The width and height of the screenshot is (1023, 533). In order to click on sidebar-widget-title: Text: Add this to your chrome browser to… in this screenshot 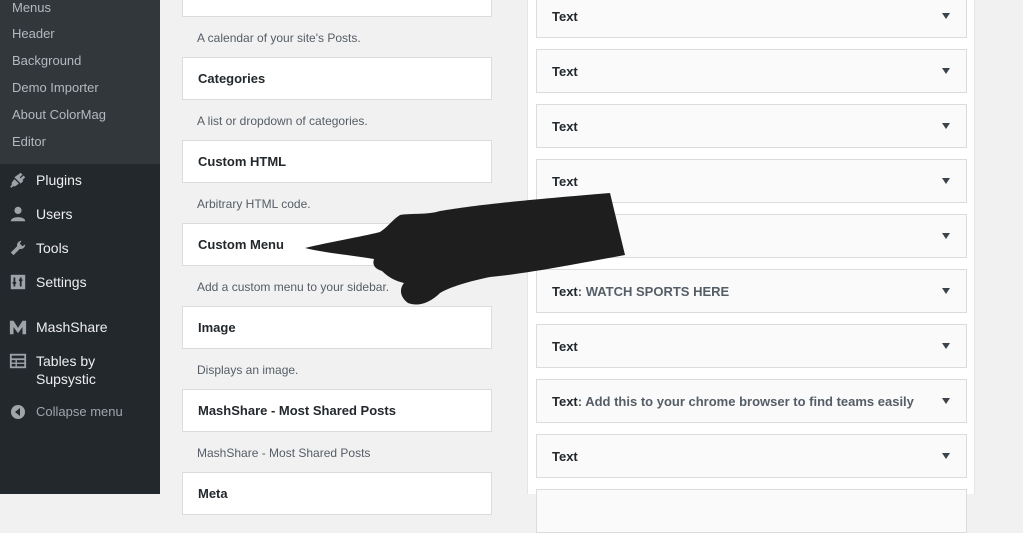, I will do `click(733, 401)`.